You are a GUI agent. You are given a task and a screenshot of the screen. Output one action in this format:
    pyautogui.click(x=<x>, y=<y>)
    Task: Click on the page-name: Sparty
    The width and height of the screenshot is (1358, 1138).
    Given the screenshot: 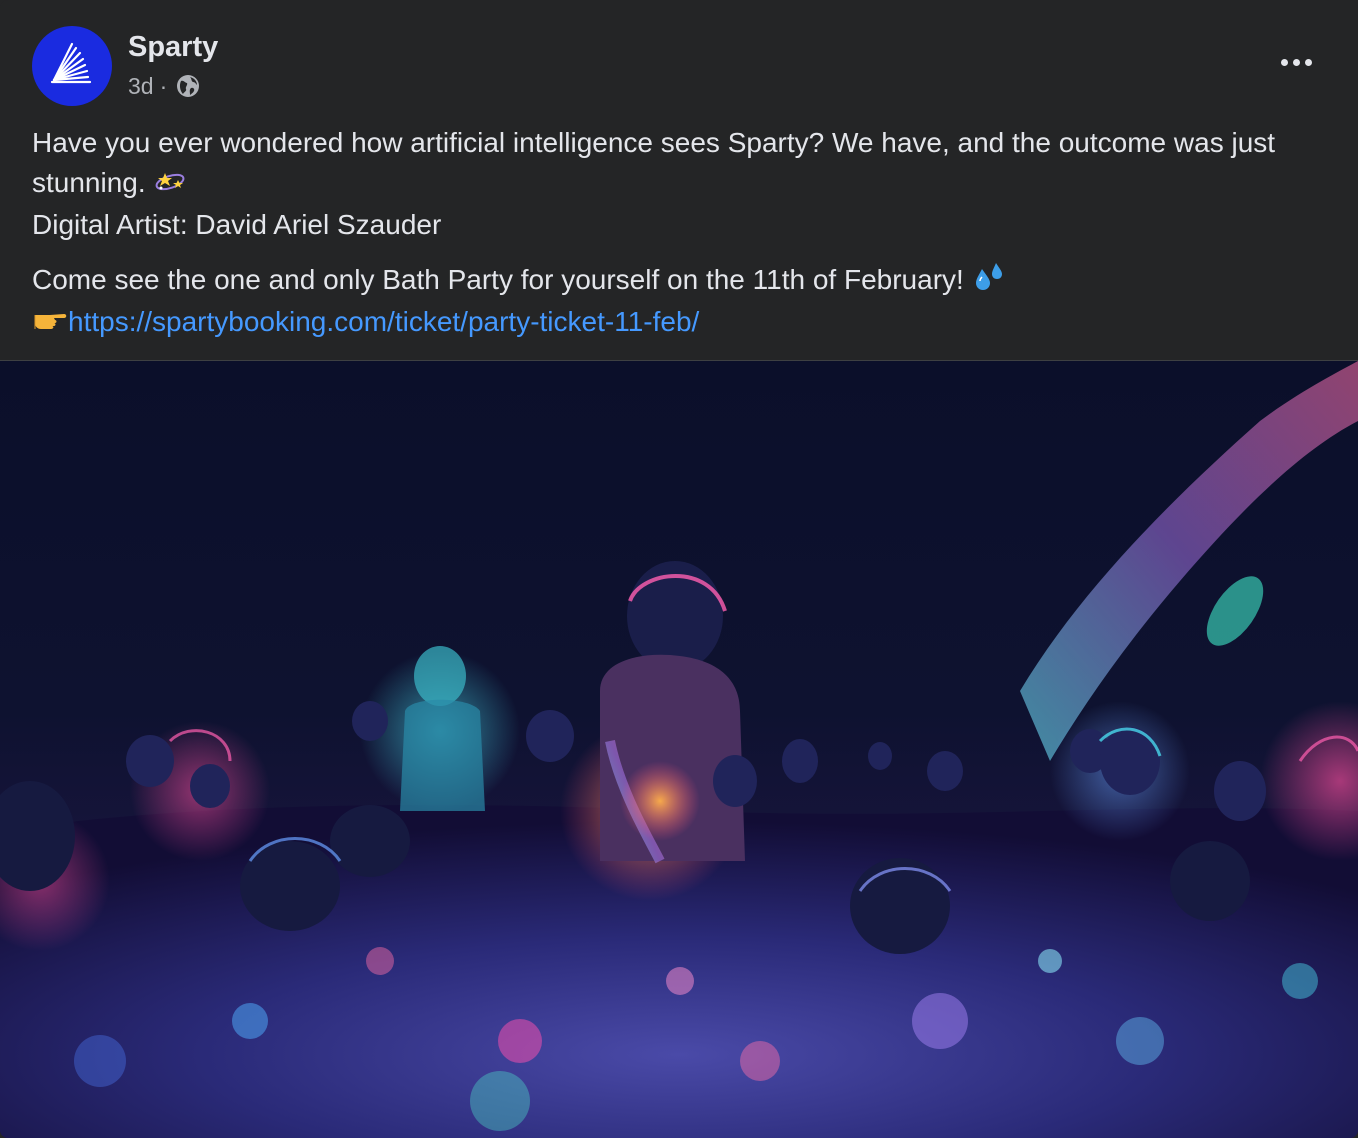 What is the action you would take?
    pyautogui.click(x=173, y=47)
    